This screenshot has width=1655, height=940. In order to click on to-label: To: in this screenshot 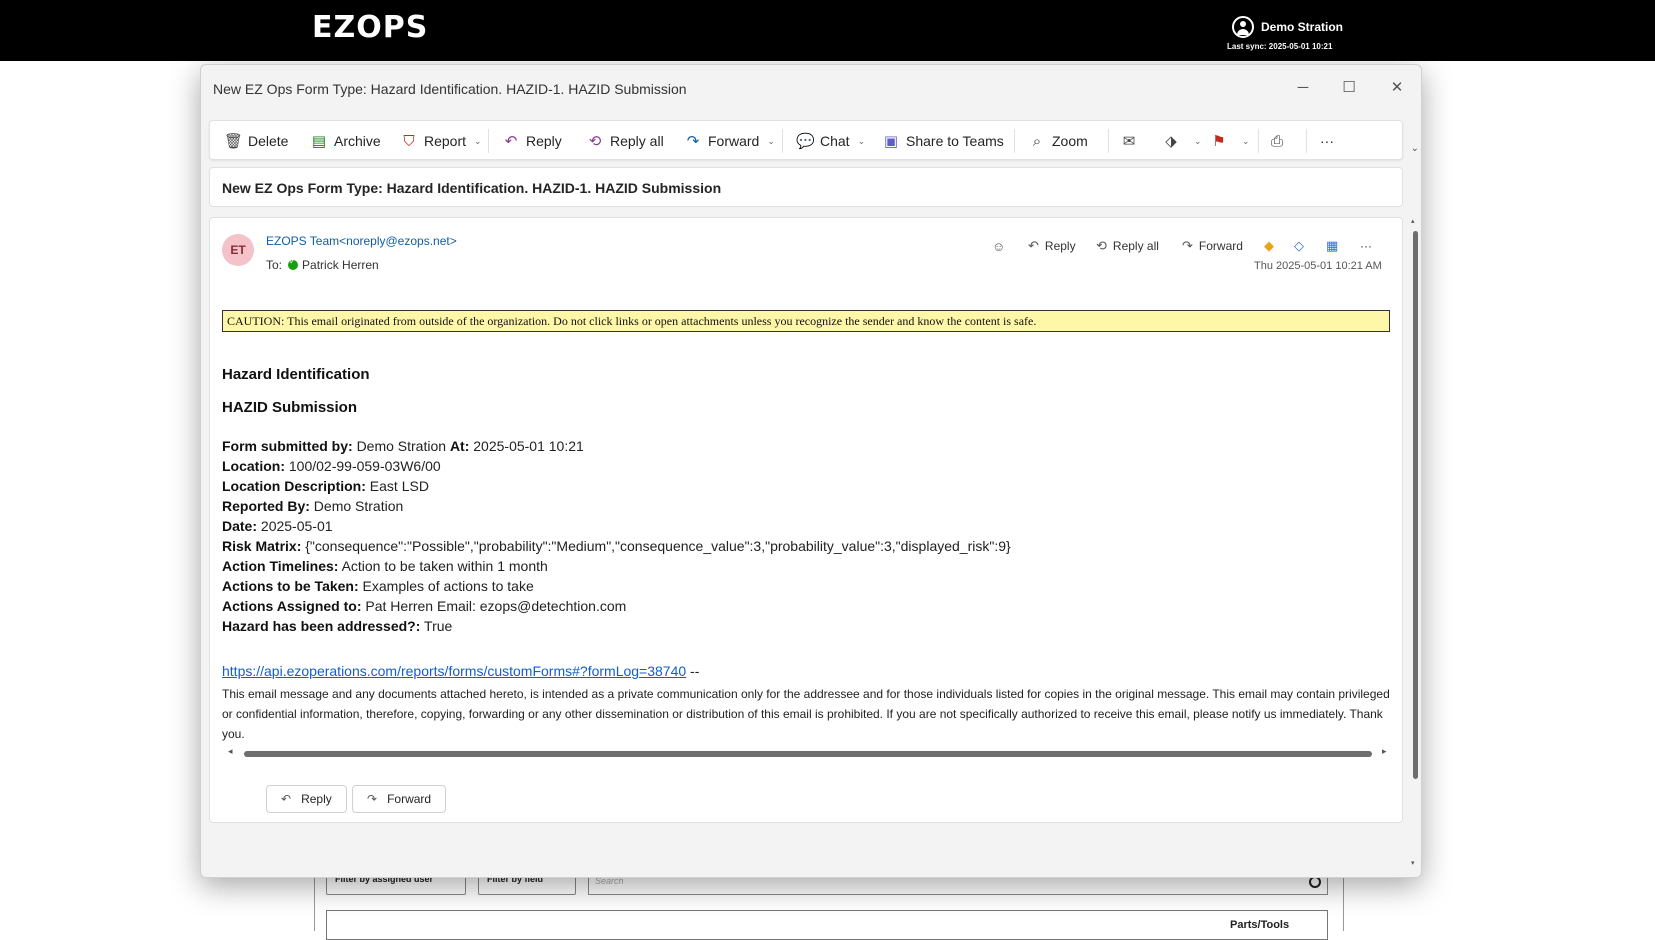, I will do `click(274, 265)`.